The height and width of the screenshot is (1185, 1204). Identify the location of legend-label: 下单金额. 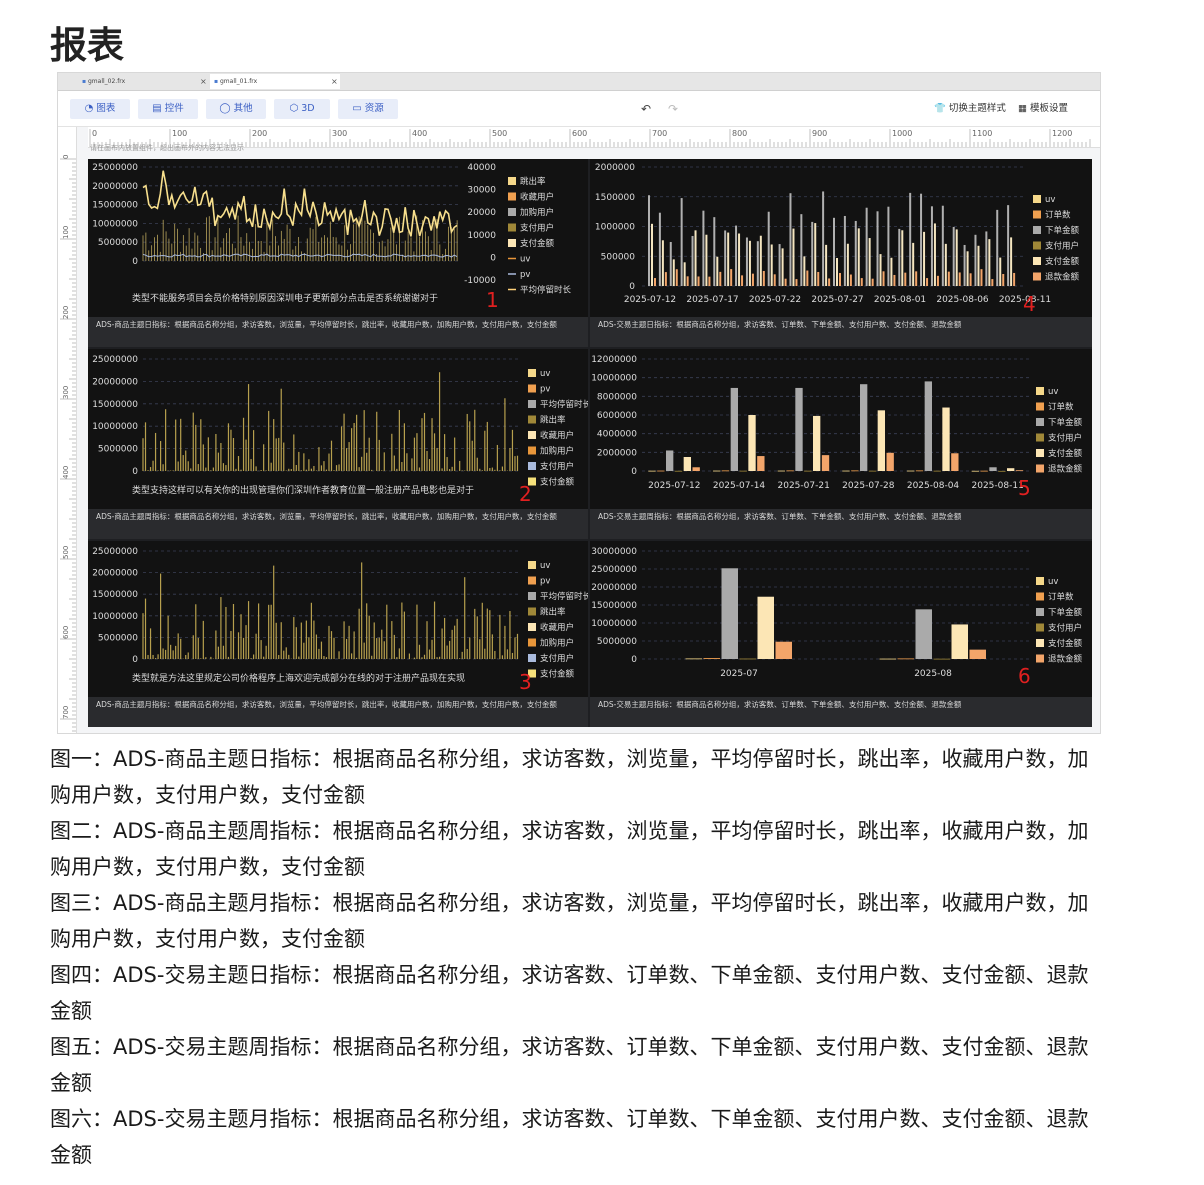
(1065, 422).